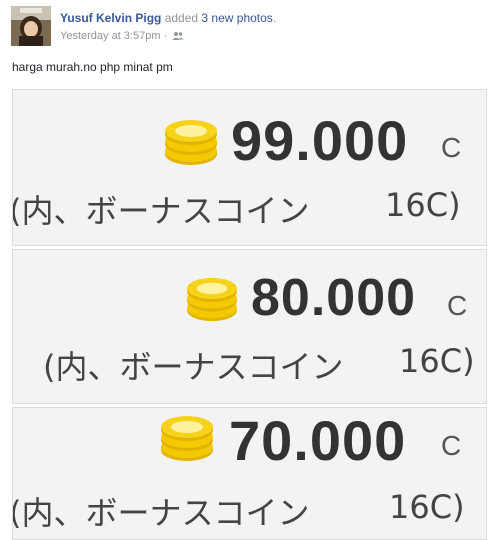 Image resolution: width=494 pixels, height=540 pixels. Describe the element at coordinates (318, 440) in the screenshot. I see `coin-amount: 70.000` at that location.